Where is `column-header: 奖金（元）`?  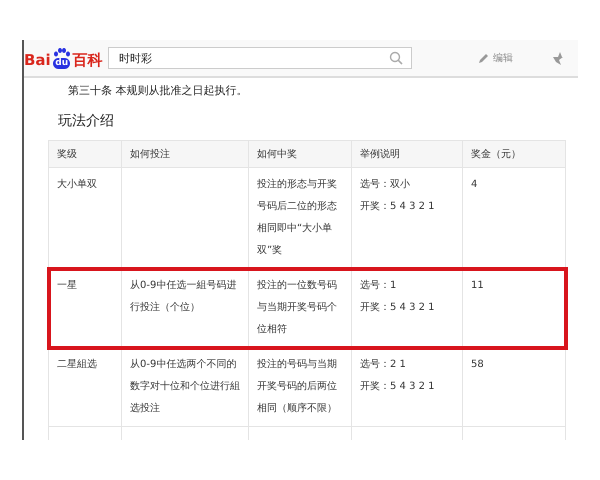 column-header: 奖金（元） is located at coordinates (514, 154).